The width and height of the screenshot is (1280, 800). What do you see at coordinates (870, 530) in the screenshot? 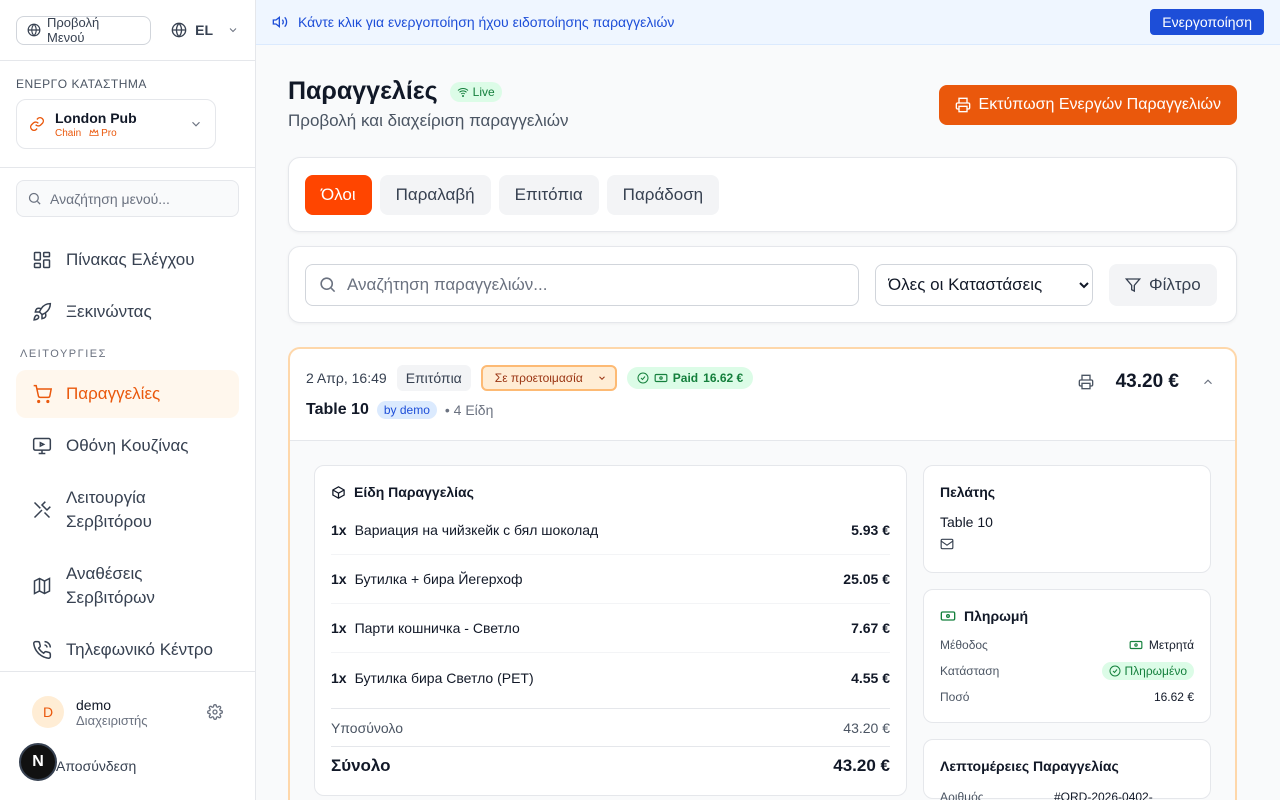
I see `item-price: 5.93 €` at bounding box center [870, 530].